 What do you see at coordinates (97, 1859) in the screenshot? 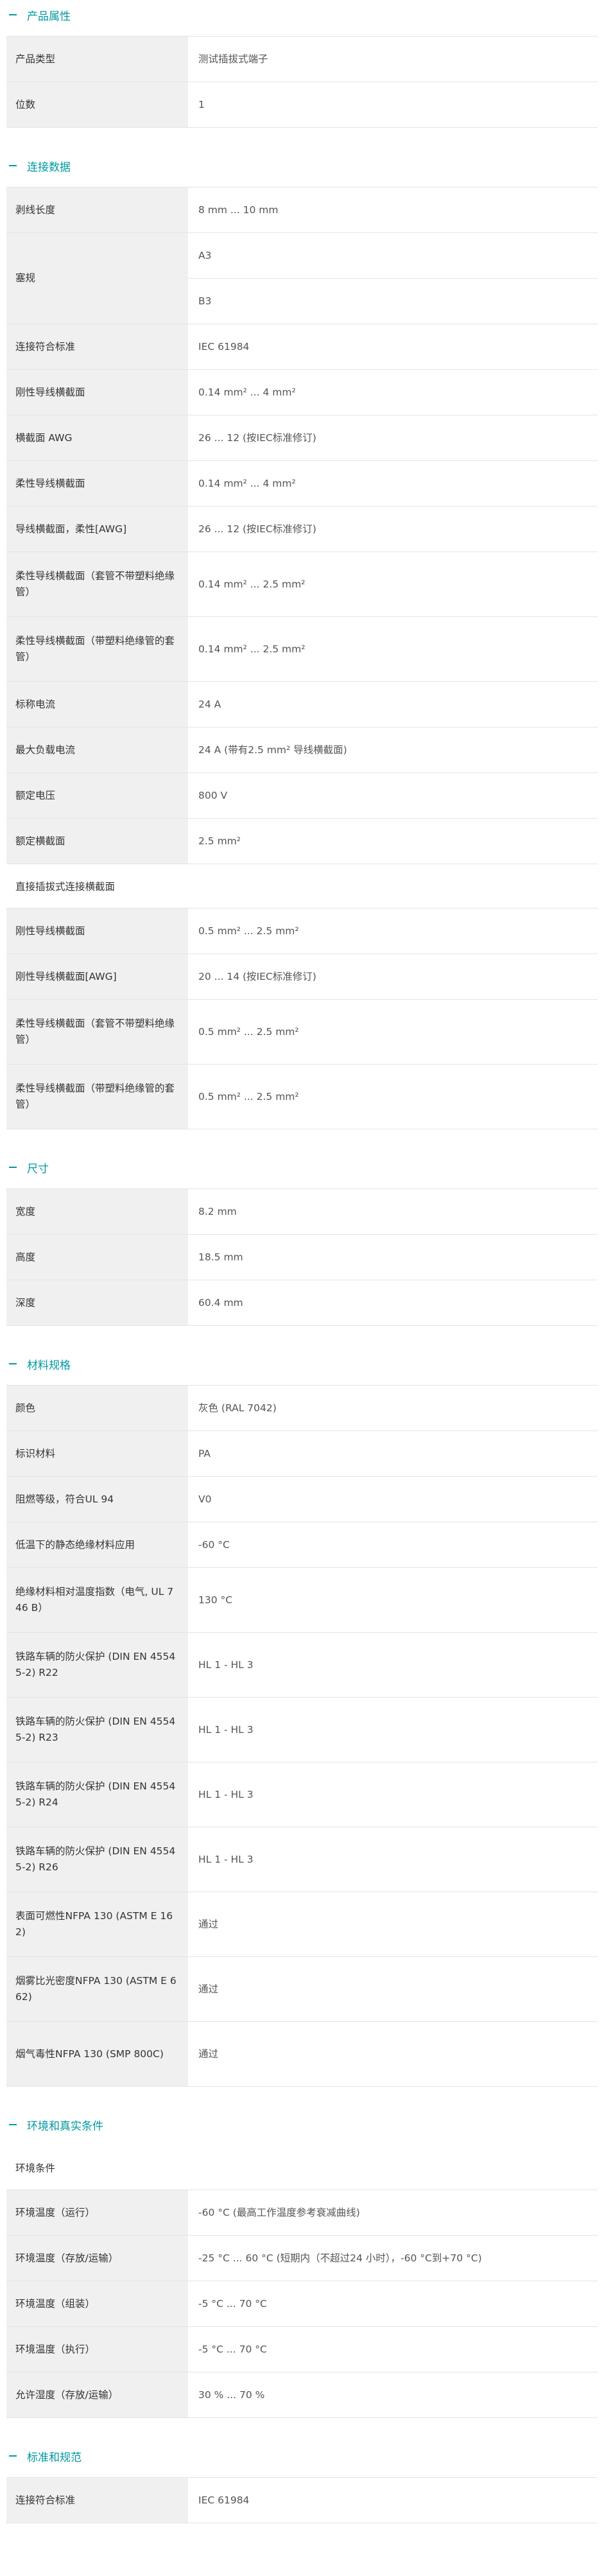
I see `spec-key: 铁路车辆的防火保护 (DIN EN 45545-2) R26` at bounding box center [97, 1859].